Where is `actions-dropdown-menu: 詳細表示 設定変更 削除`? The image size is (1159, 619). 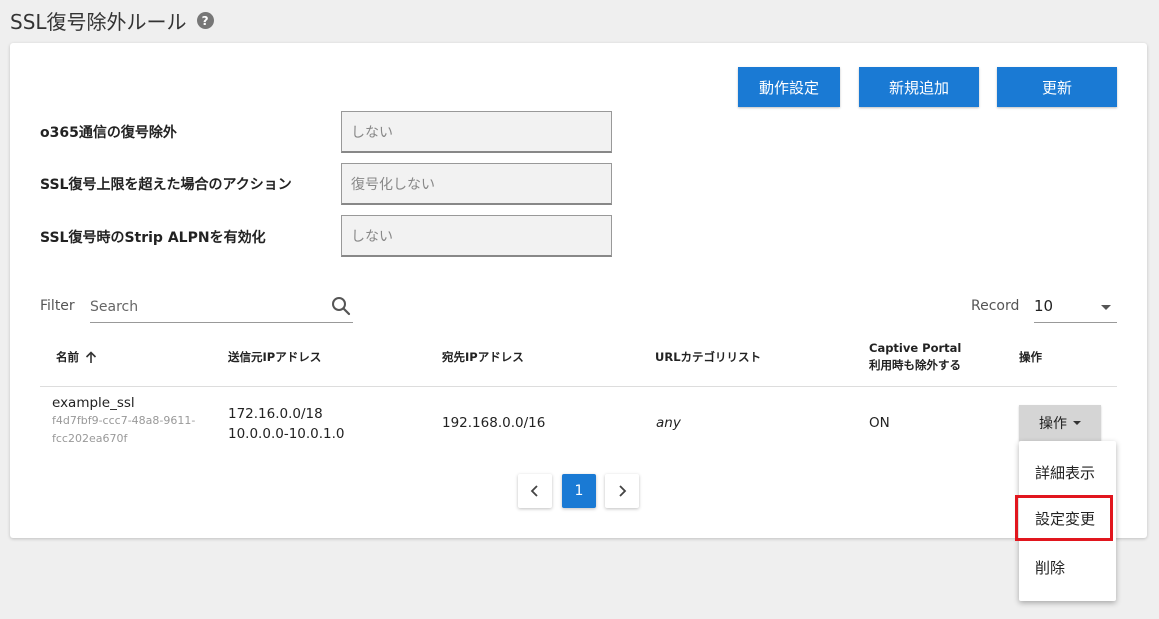
actions-dropdown-menu: 詳細表示 設定変更 削除 is located at coordinates (1065, 521).